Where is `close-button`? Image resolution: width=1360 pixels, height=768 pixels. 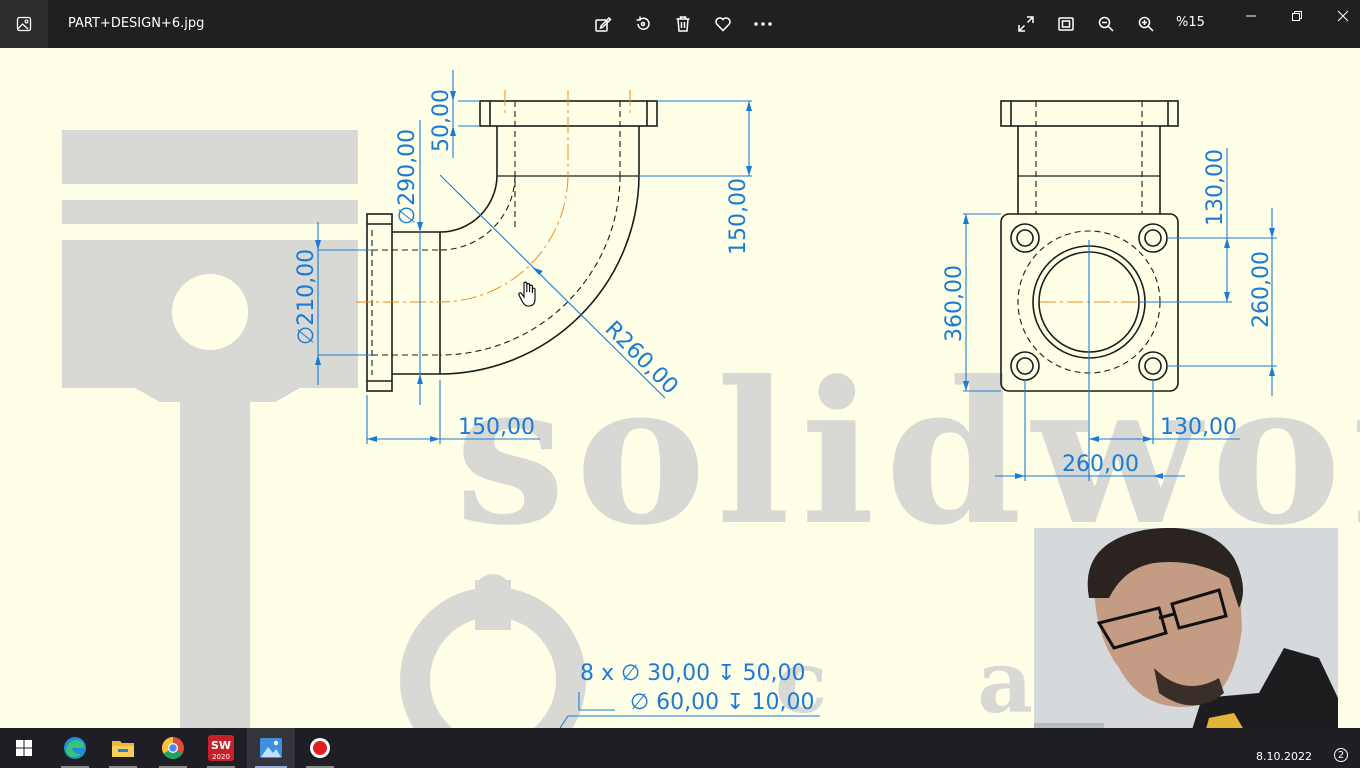
close-button is located at coordinates (1340, 16).